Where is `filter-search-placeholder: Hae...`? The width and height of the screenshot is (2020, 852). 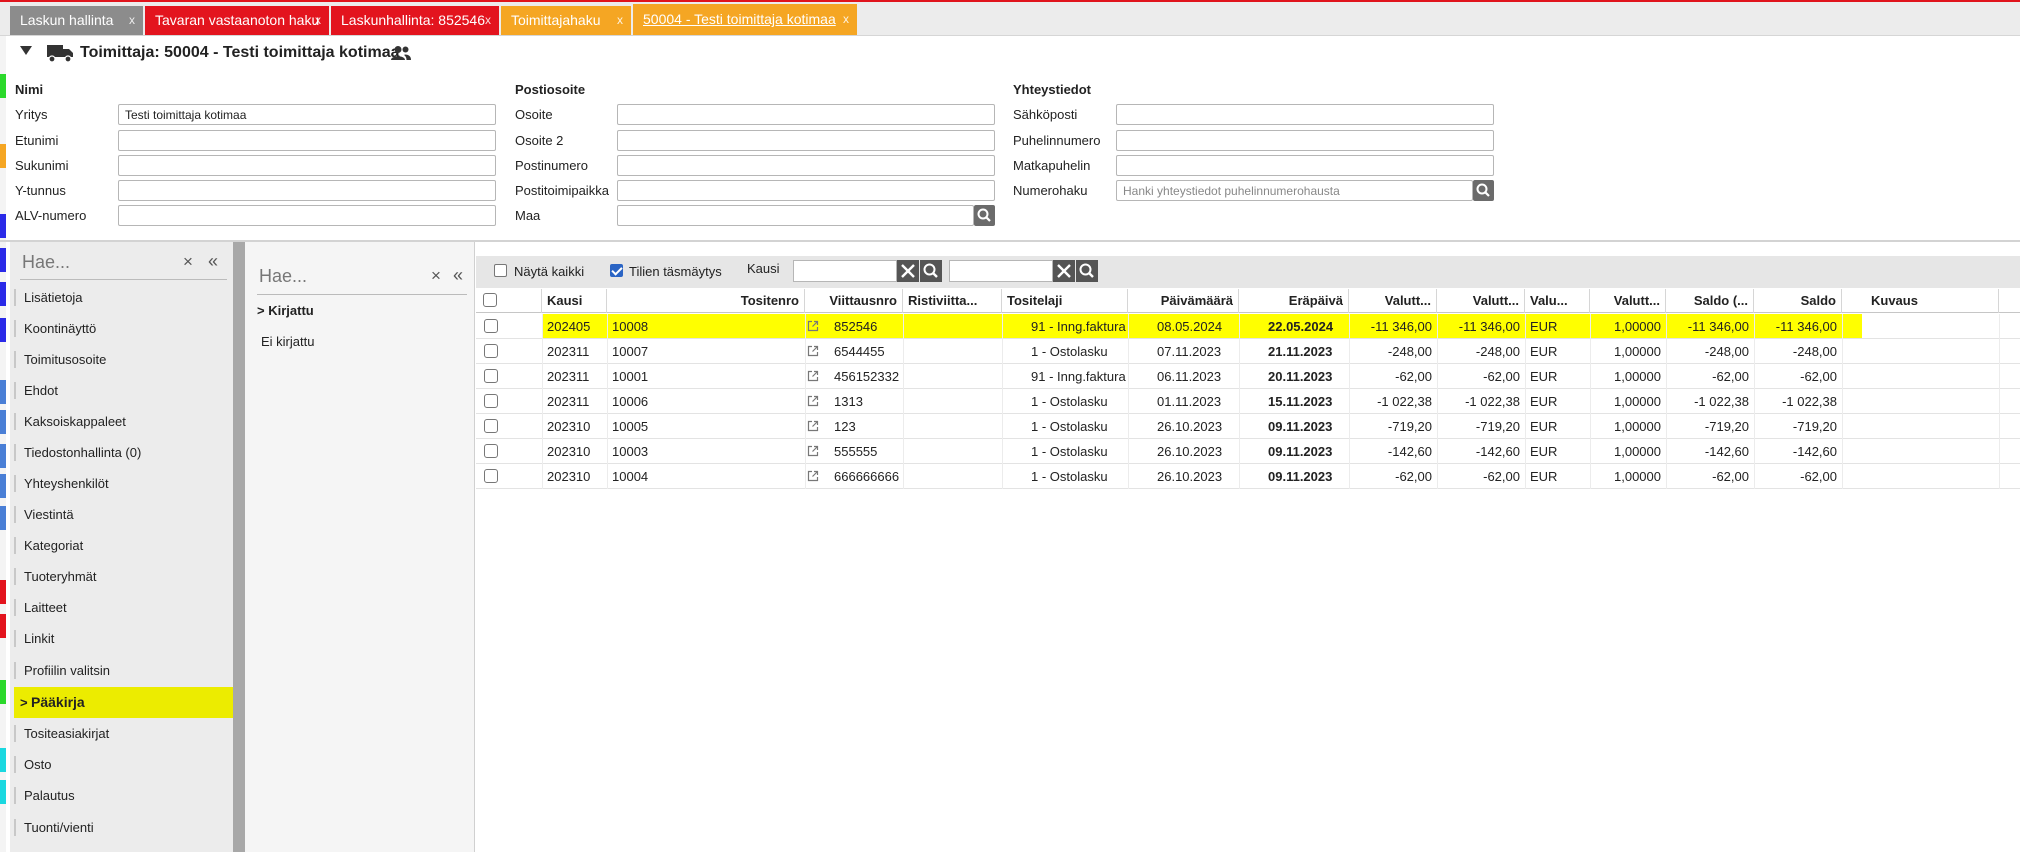 filter-search-placeholder: Hae... is located at coordinates (283, 276).